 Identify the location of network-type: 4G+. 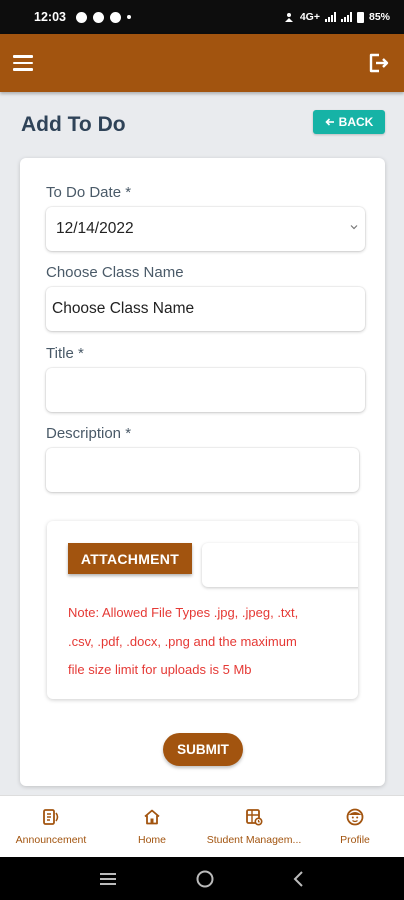
(309, 17).